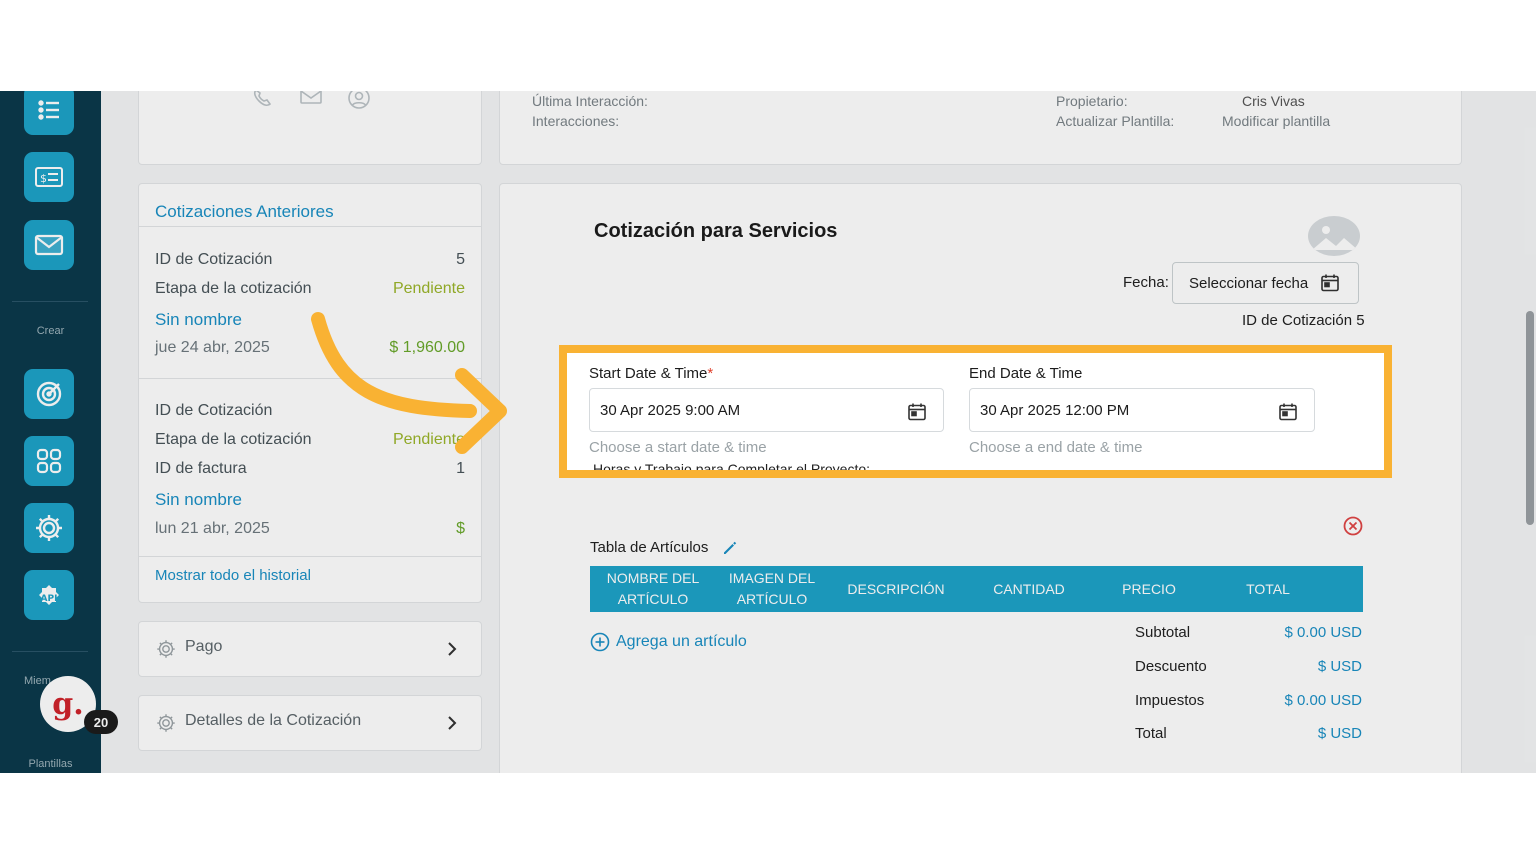 Image resolution: width=1536 pixels, height=864 pixels. Describe the element at coordinates (772, 588) in the screenshot. I see `column-header: IMAGEN DEL ARTÍCULO` at that location.